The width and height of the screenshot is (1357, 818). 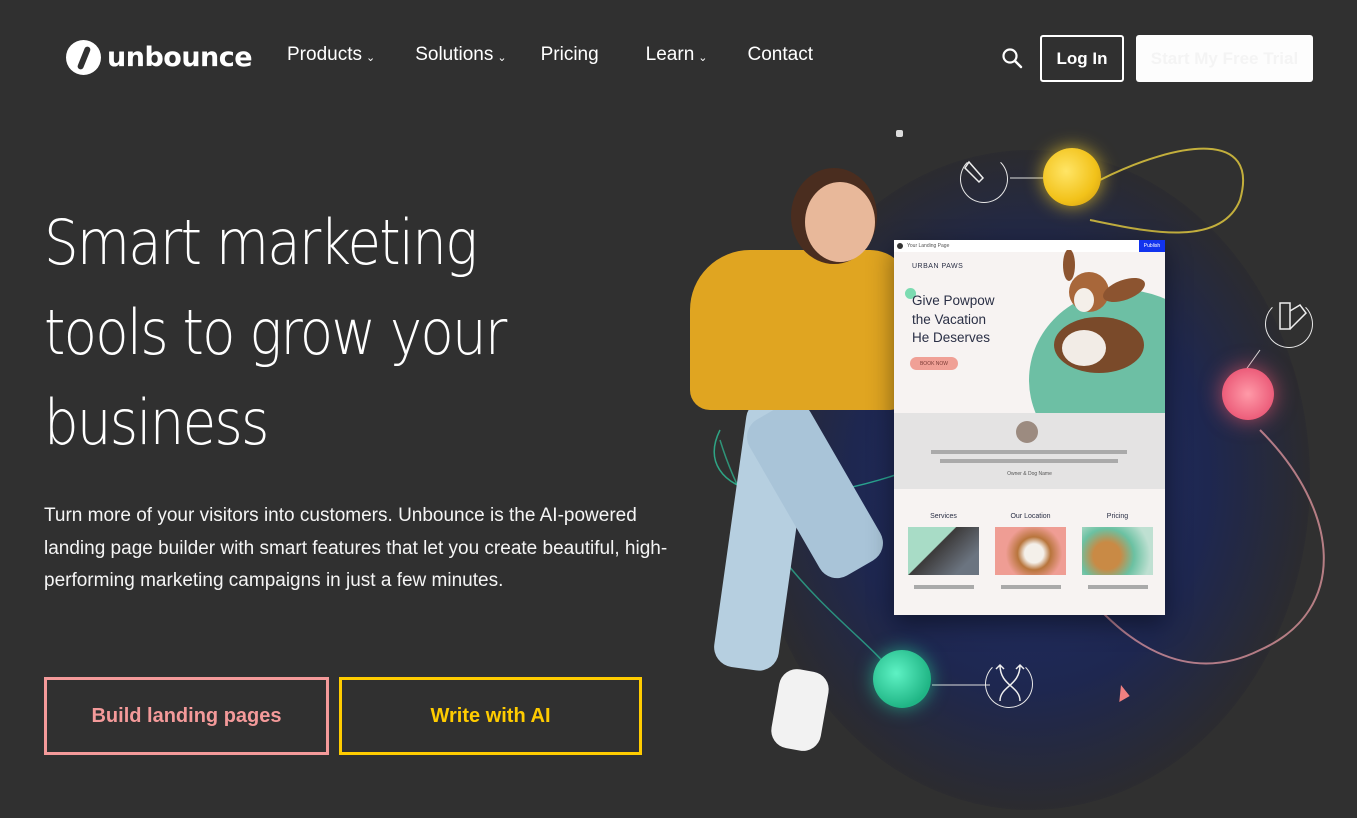 What do you see at coordinates (454, 54) in the screenshot?
I see `nav-solutions-label: Solutions` at bounding box center [454, 54].